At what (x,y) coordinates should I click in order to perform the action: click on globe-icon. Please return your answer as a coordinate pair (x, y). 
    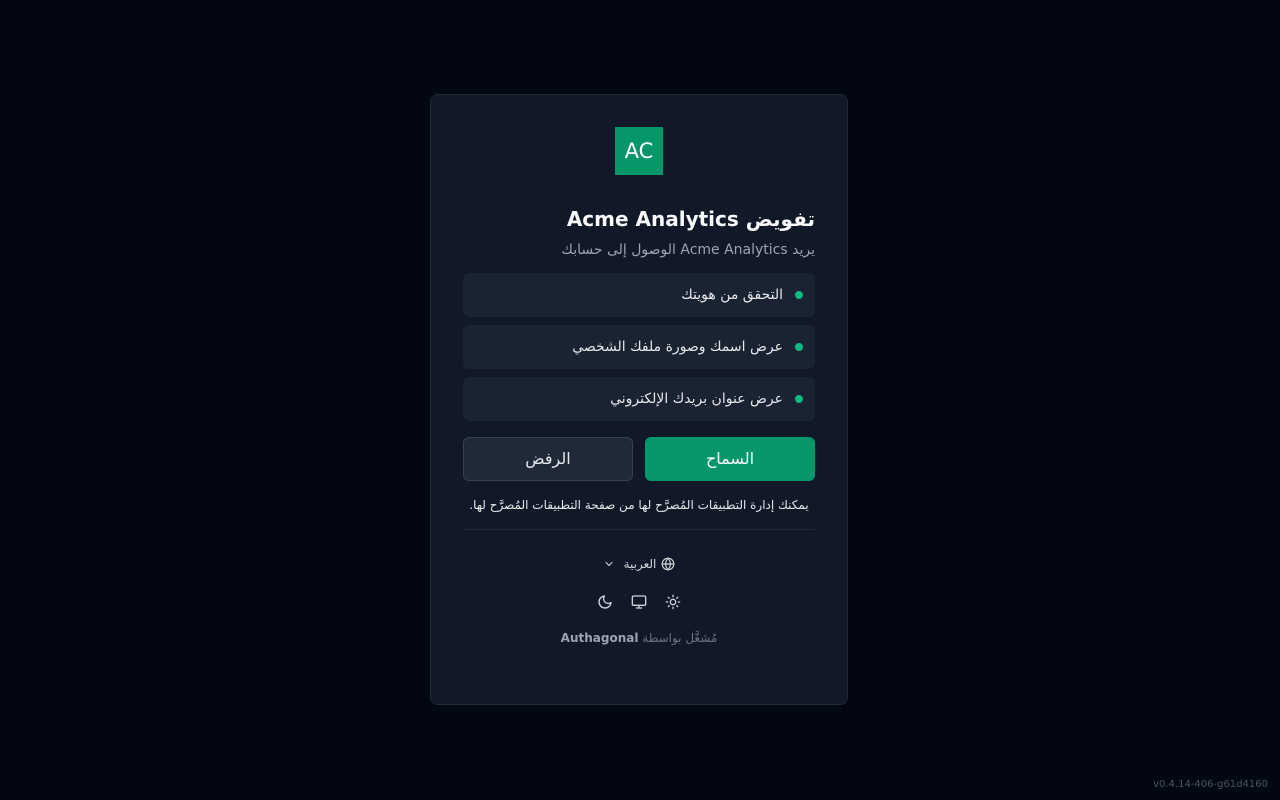
    Looking at the image, I should click on (668, 564).